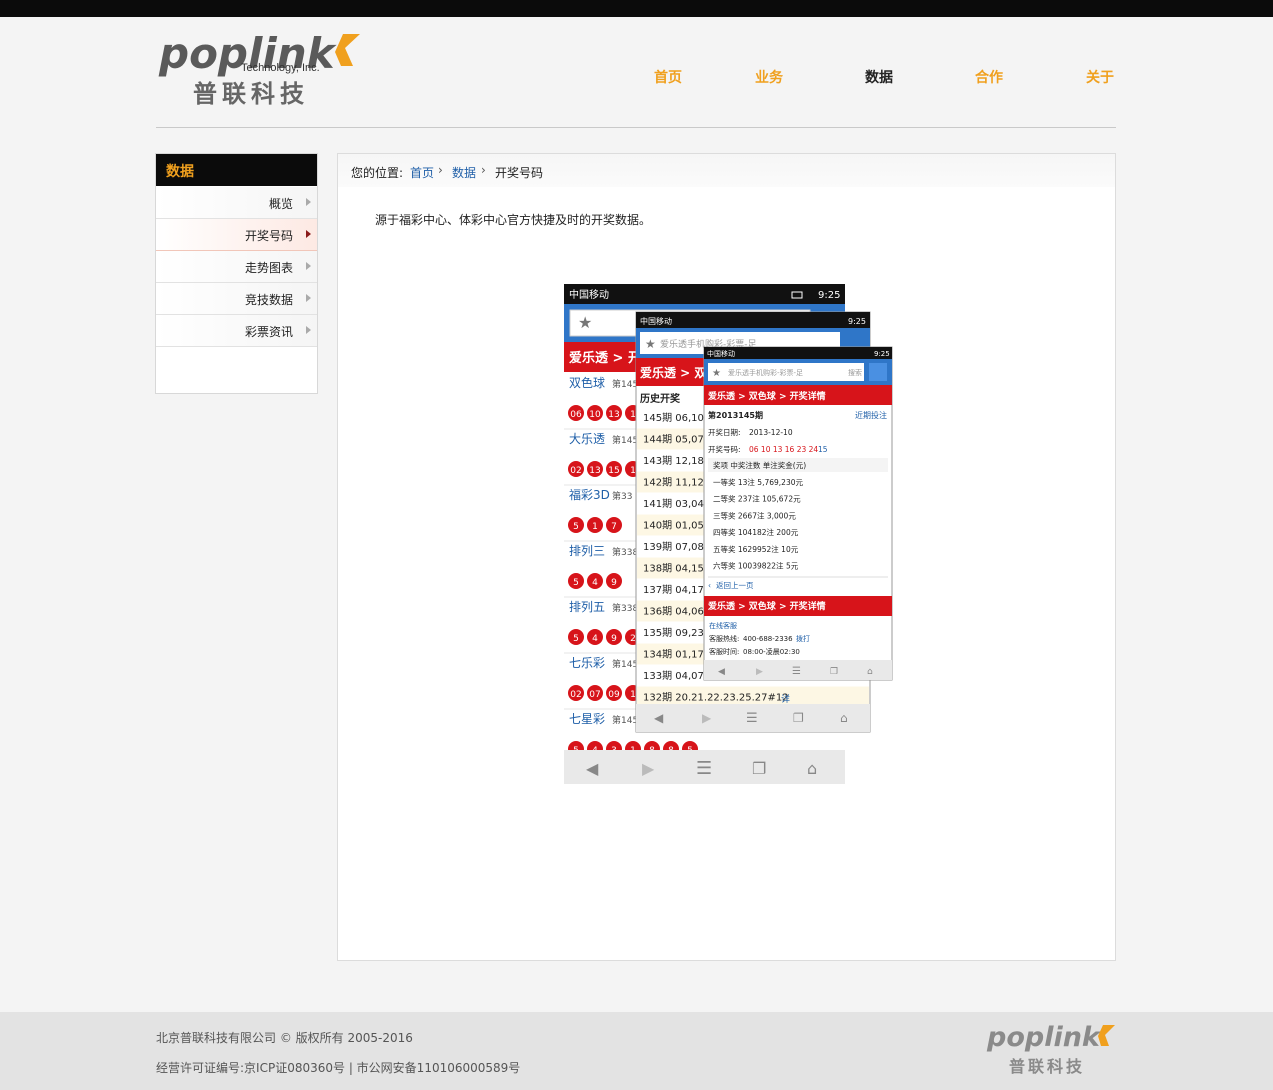  I want to click on nav-data: 数据, so click(879, 77).